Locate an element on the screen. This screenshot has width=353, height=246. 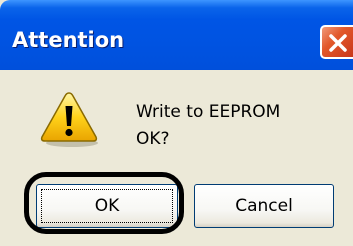
ok-highlight-circle is located at coordinates (104, 203).